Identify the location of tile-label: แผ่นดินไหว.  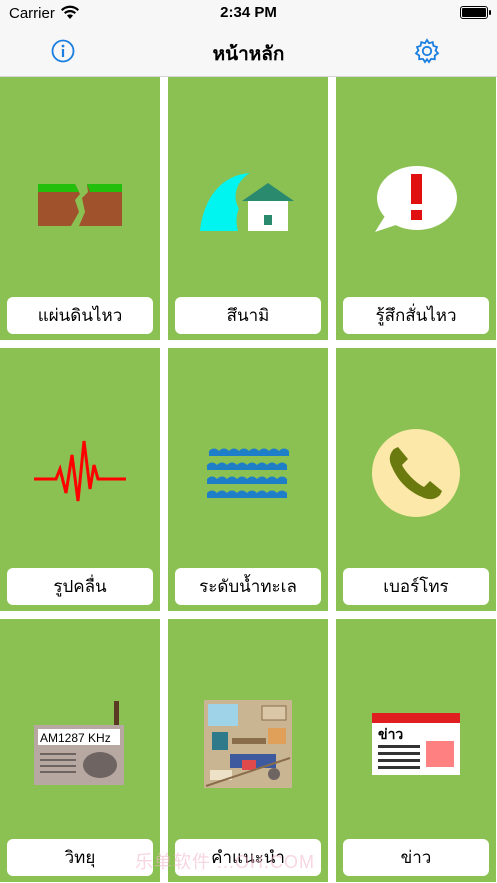
(80, 315).